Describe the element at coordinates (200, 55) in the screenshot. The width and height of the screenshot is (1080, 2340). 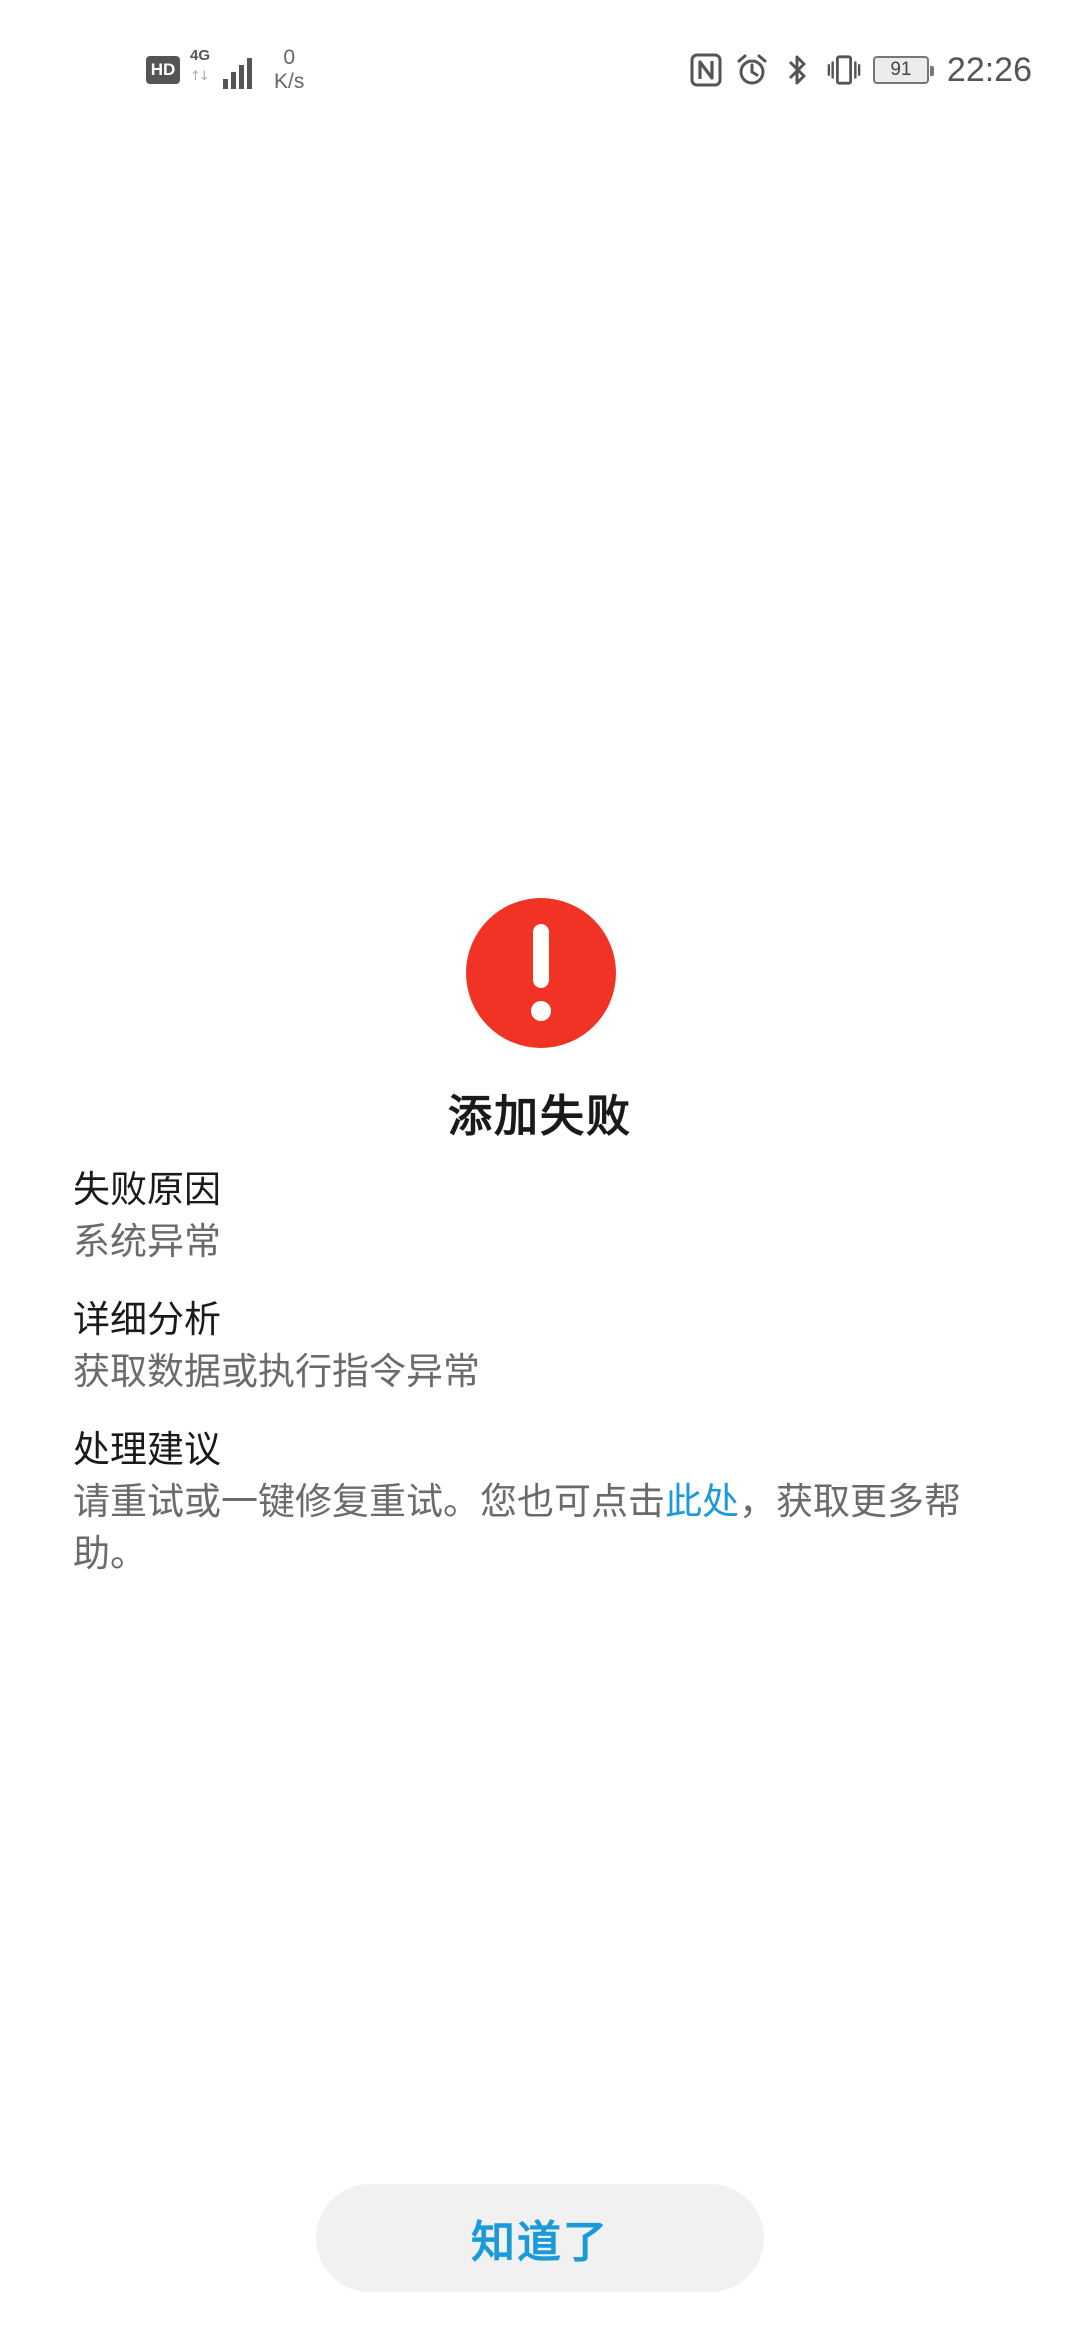
I see `network-type-label: 4G` at that location.